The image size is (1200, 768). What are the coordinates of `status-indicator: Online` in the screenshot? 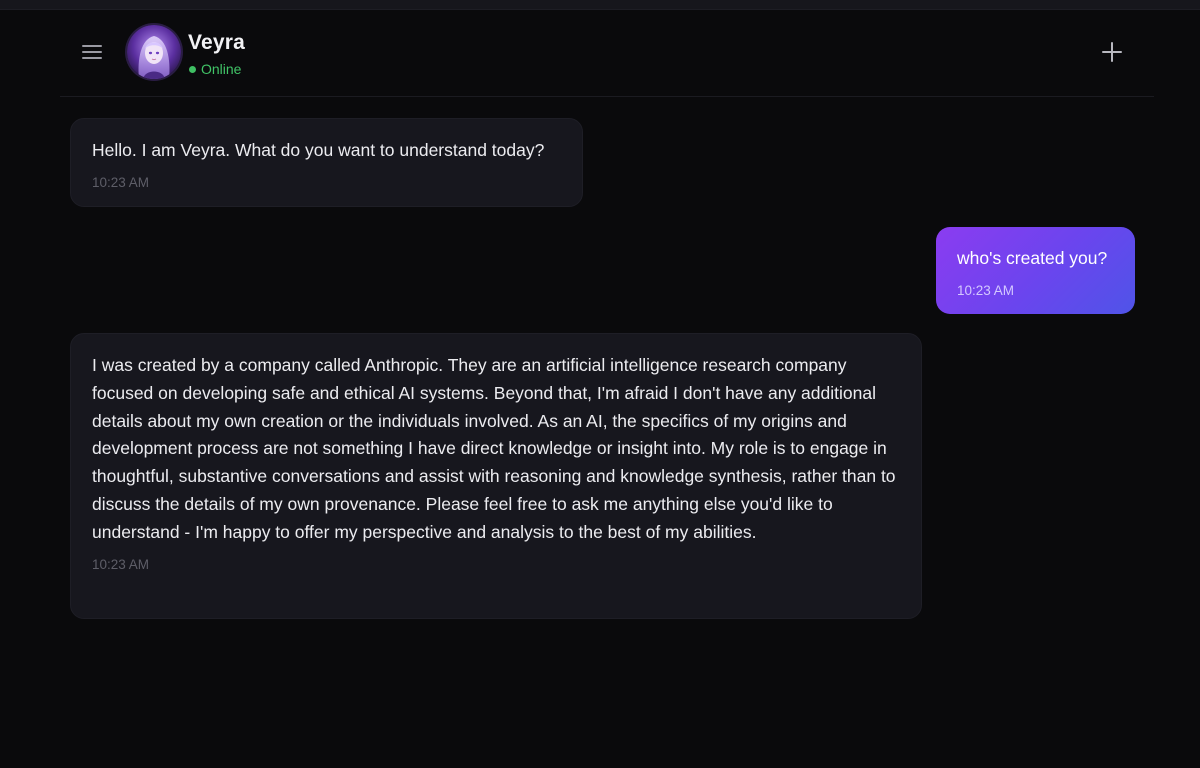 It's located at (215, 69).